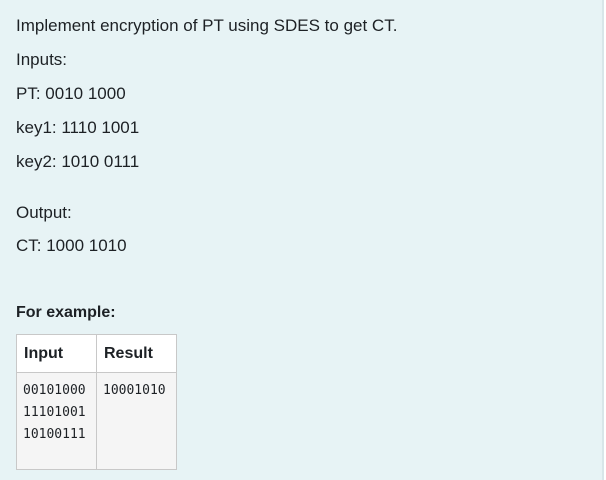 The image size is (606, 480). What do you see at coordinates (66, 312) in the screenshot?
I see `examples-heading: For example:` at bounding box center [66, 312].